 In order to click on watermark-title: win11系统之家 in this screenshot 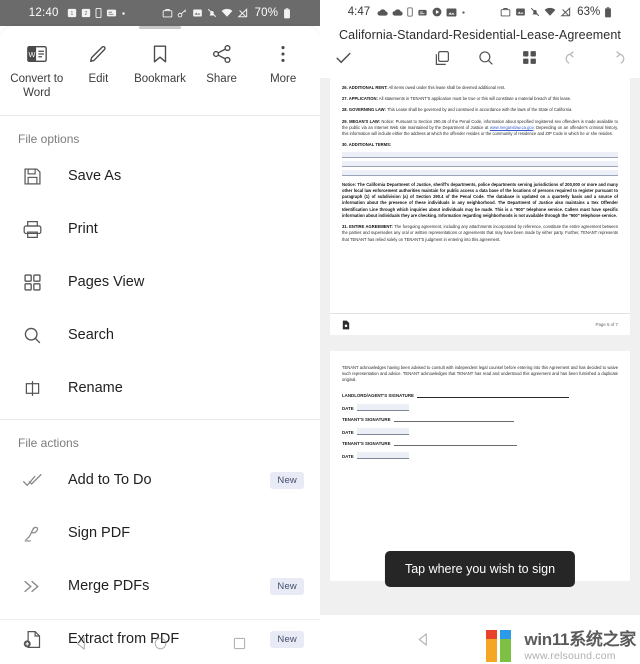, I will do `click(580, 639)`.